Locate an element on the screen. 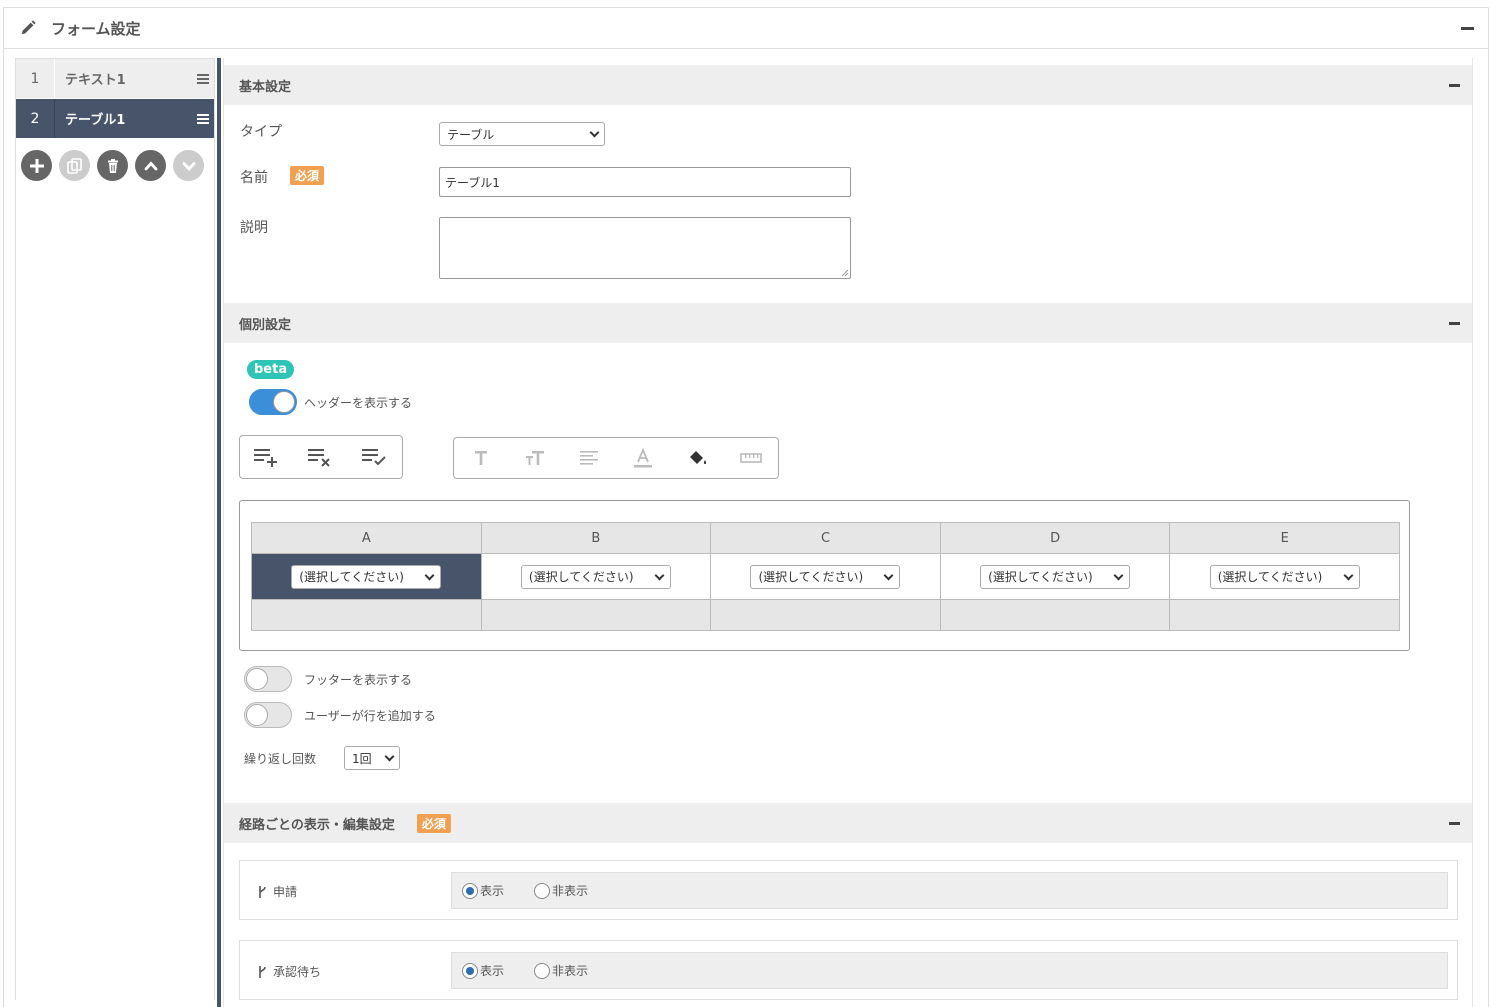 This screenshot has height=1007, width=1490. user-add-row-label: ユーザーが行を追加する is located at coordinates (370, 716).